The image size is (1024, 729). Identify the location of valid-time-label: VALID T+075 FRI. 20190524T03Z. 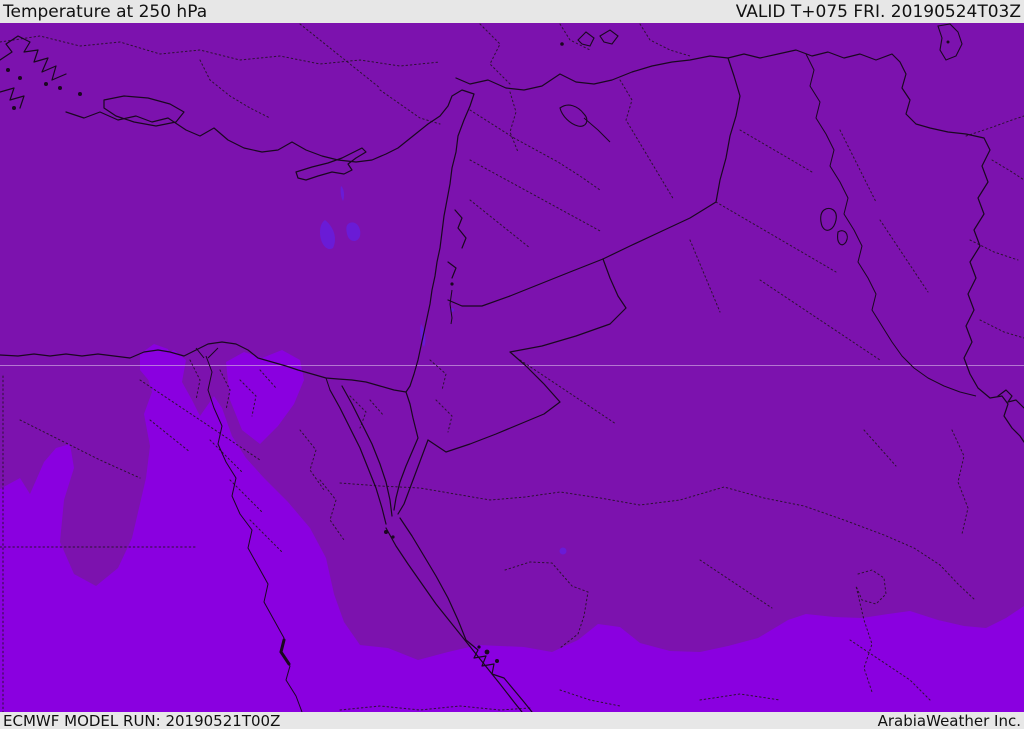
(878, 12).